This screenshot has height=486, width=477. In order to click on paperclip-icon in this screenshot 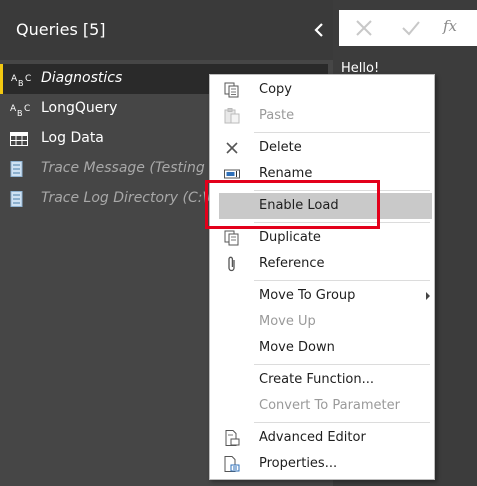, I will do `click(232, 264)`.